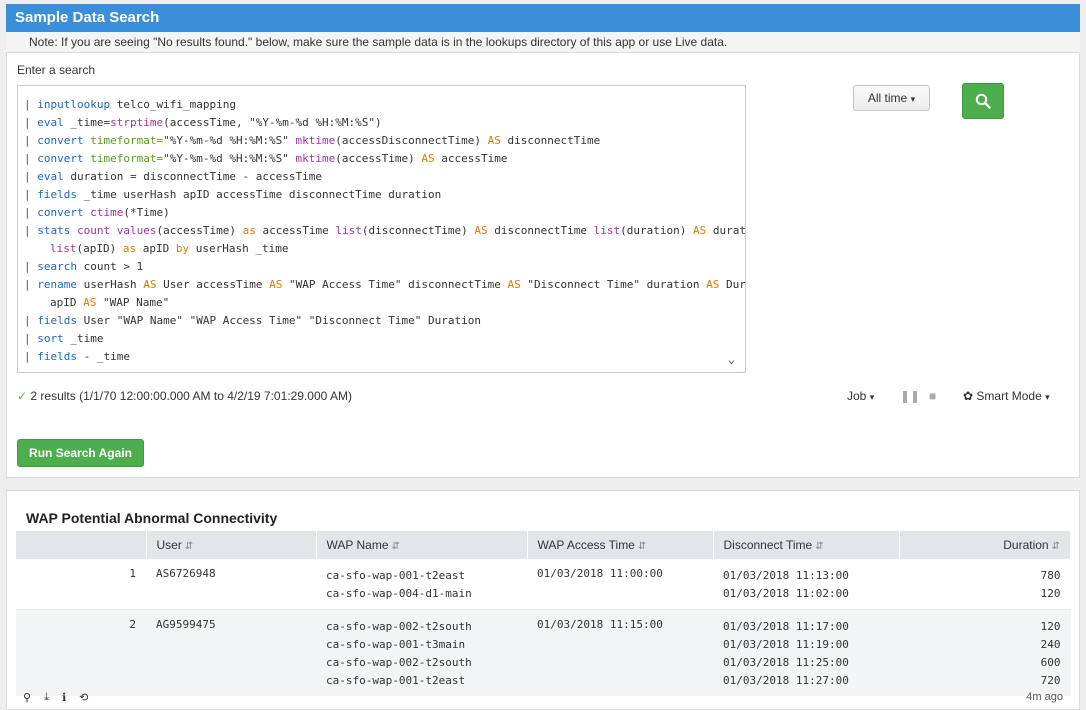 The image size is (1086, 710). Describe the element at coordinates (97, 212) in the screenshot. I see `query-line-7: | convert ctime(*Time)` at that location.